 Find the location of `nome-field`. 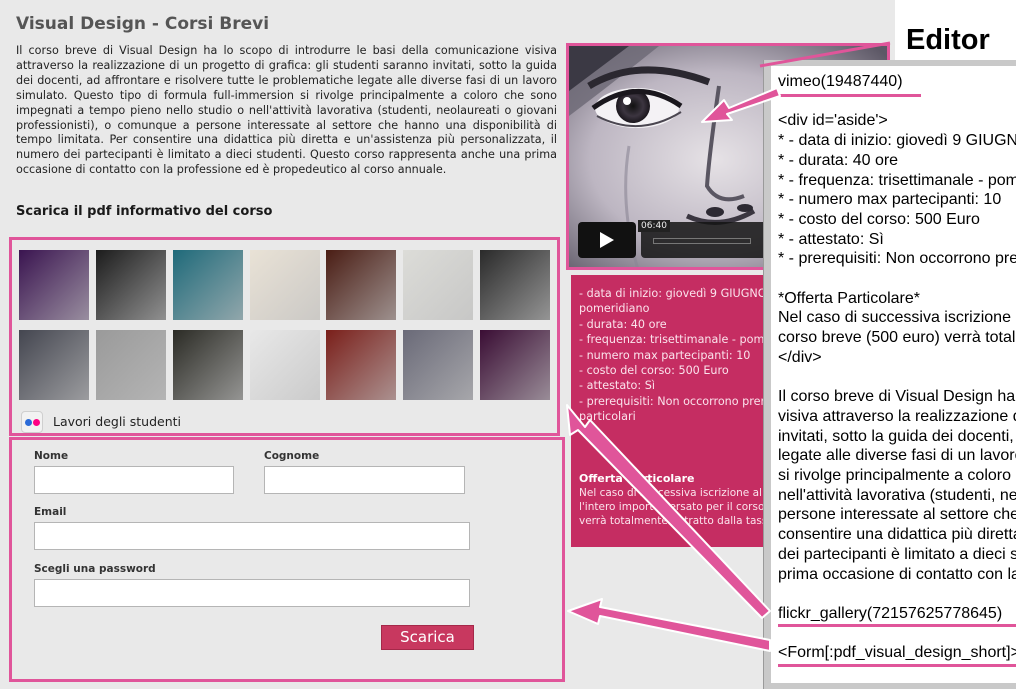

nome-field is located at coordinates (134, 480).